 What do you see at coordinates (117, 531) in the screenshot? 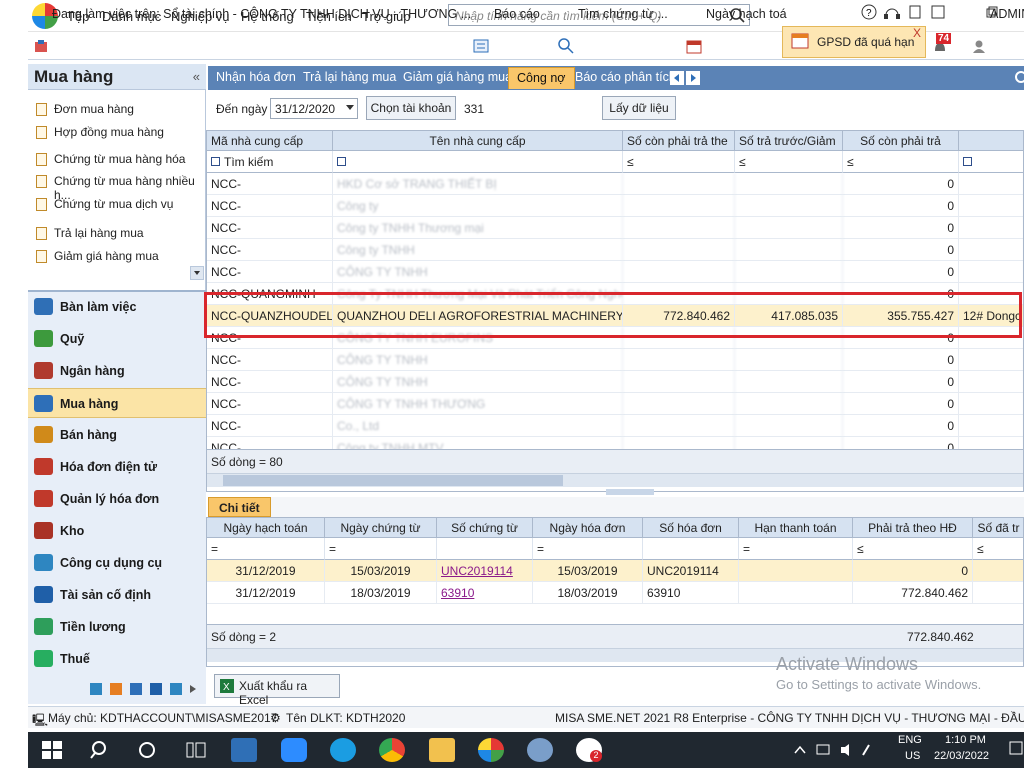
I see `module-item: Kho` at bounding box center [117, 531].